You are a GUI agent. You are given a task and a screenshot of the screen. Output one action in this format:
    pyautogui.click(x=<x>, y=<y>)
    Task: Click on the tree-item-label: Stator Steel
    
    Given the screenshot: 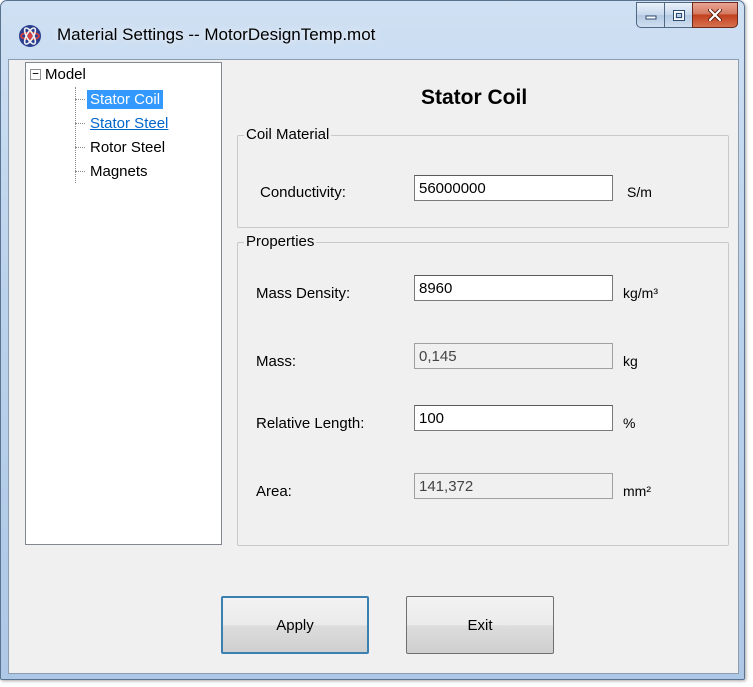 What is the action you would take?
    pyautogui.click(x=129, y=123)
    